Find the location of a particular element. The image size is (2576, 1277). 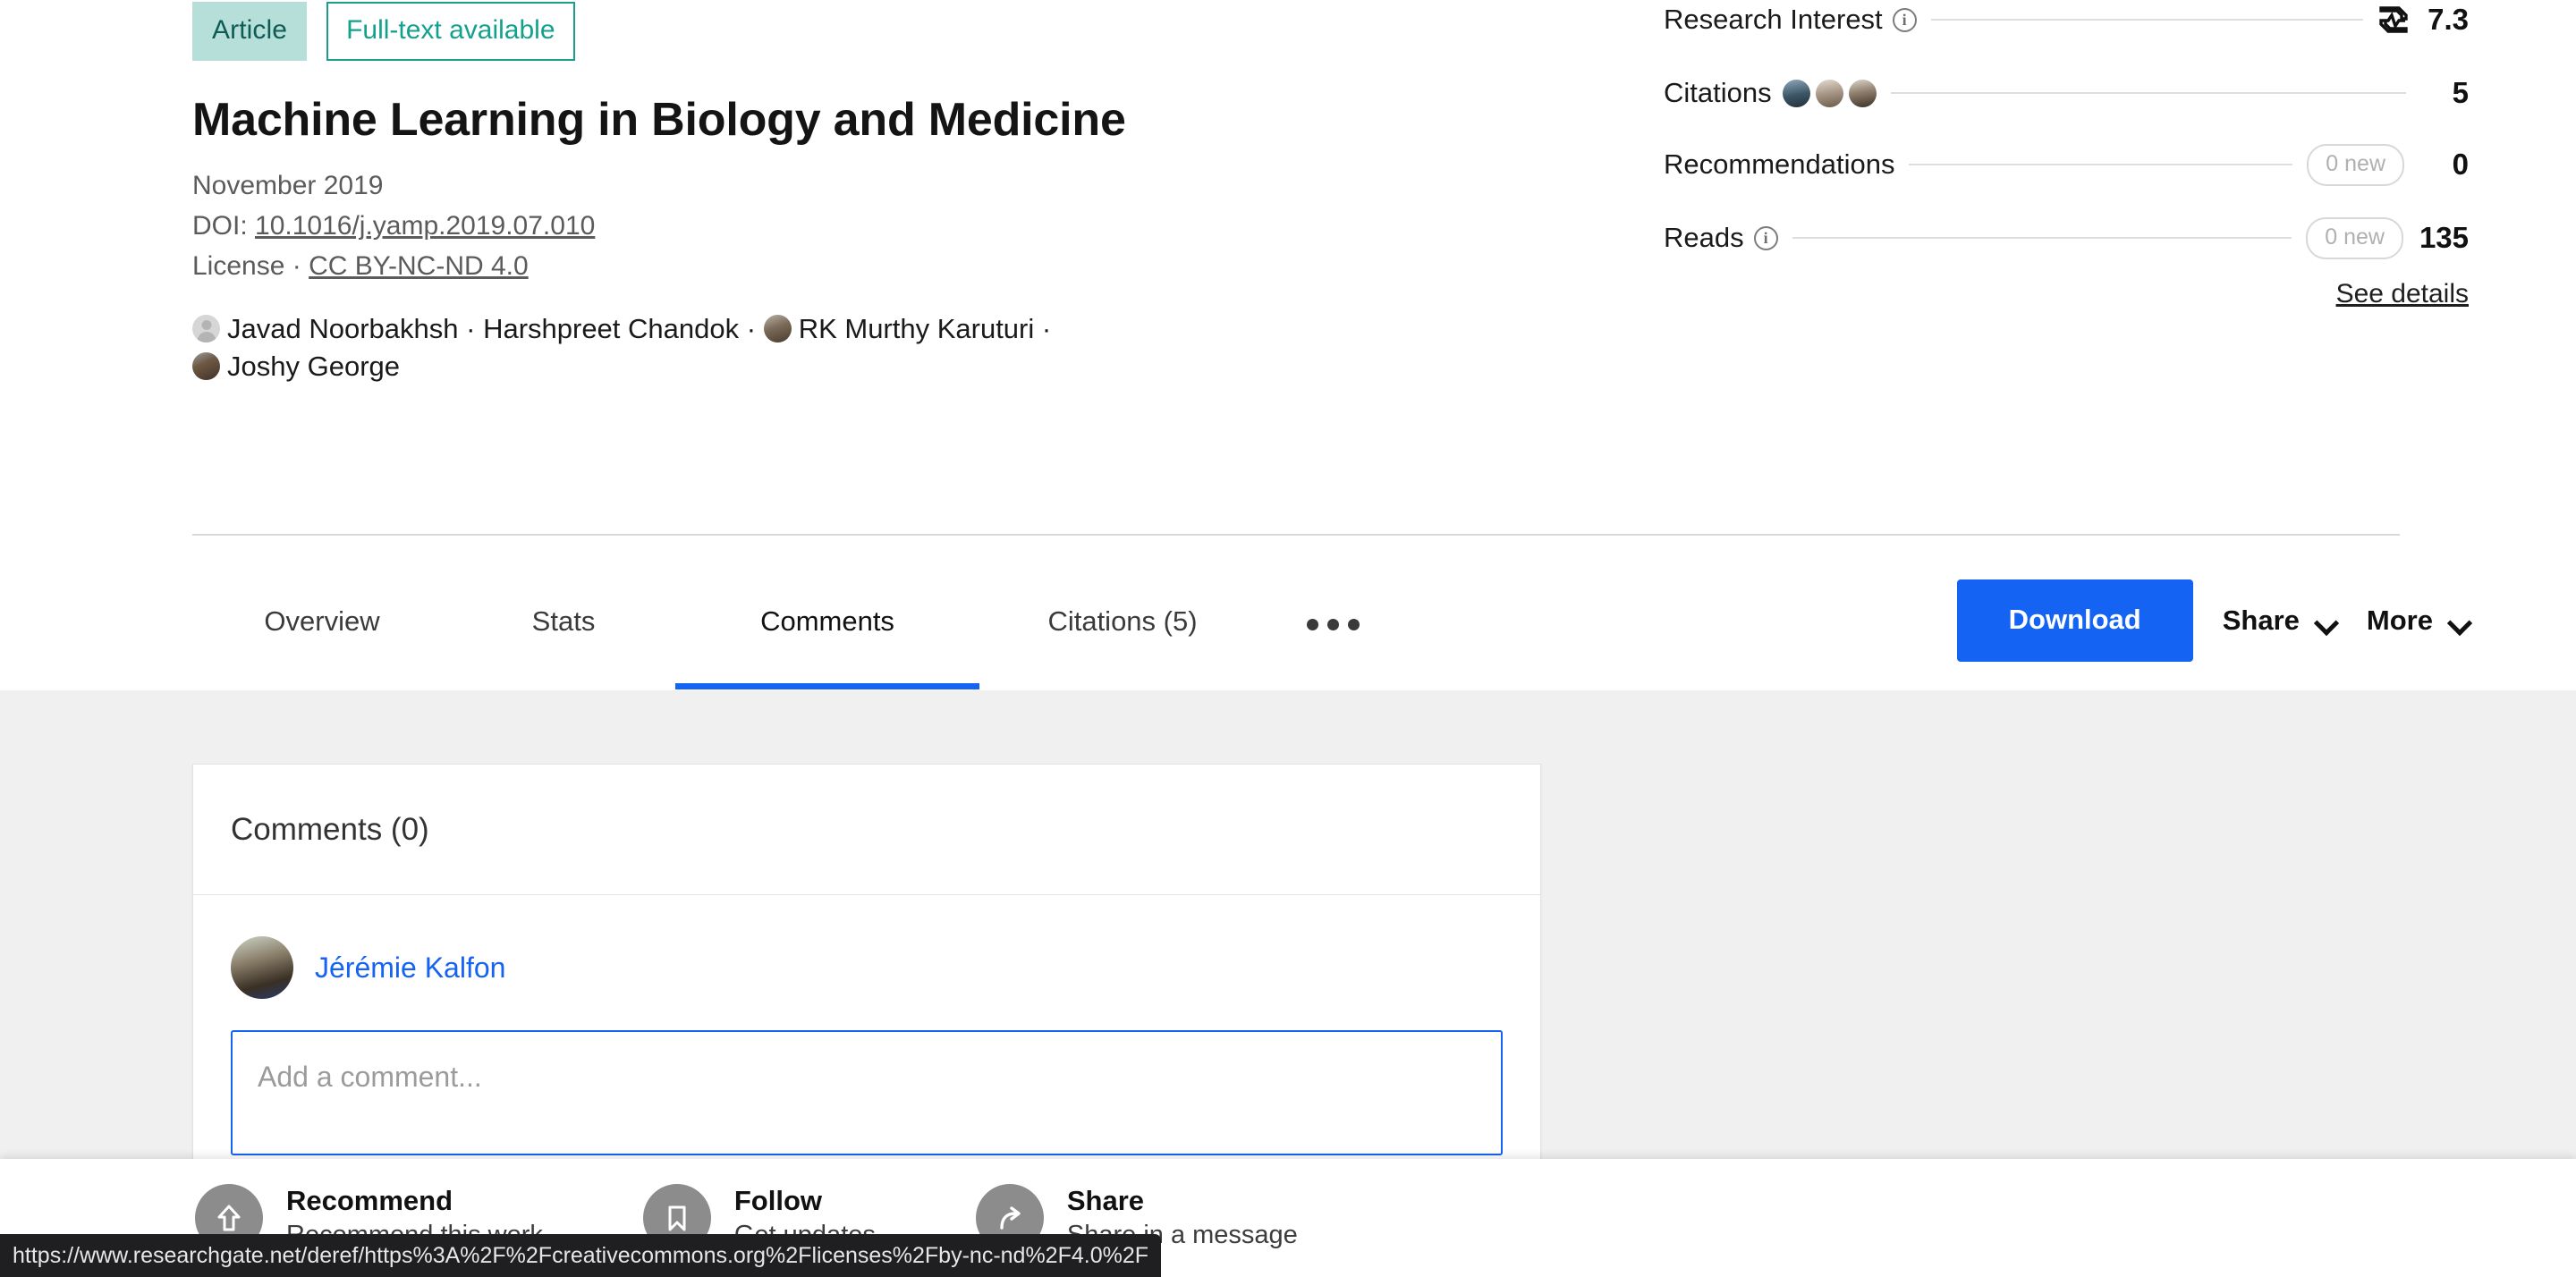

stat-row-research-interest: Research Interest i 7.3 is located at coordinates (2066, 19).